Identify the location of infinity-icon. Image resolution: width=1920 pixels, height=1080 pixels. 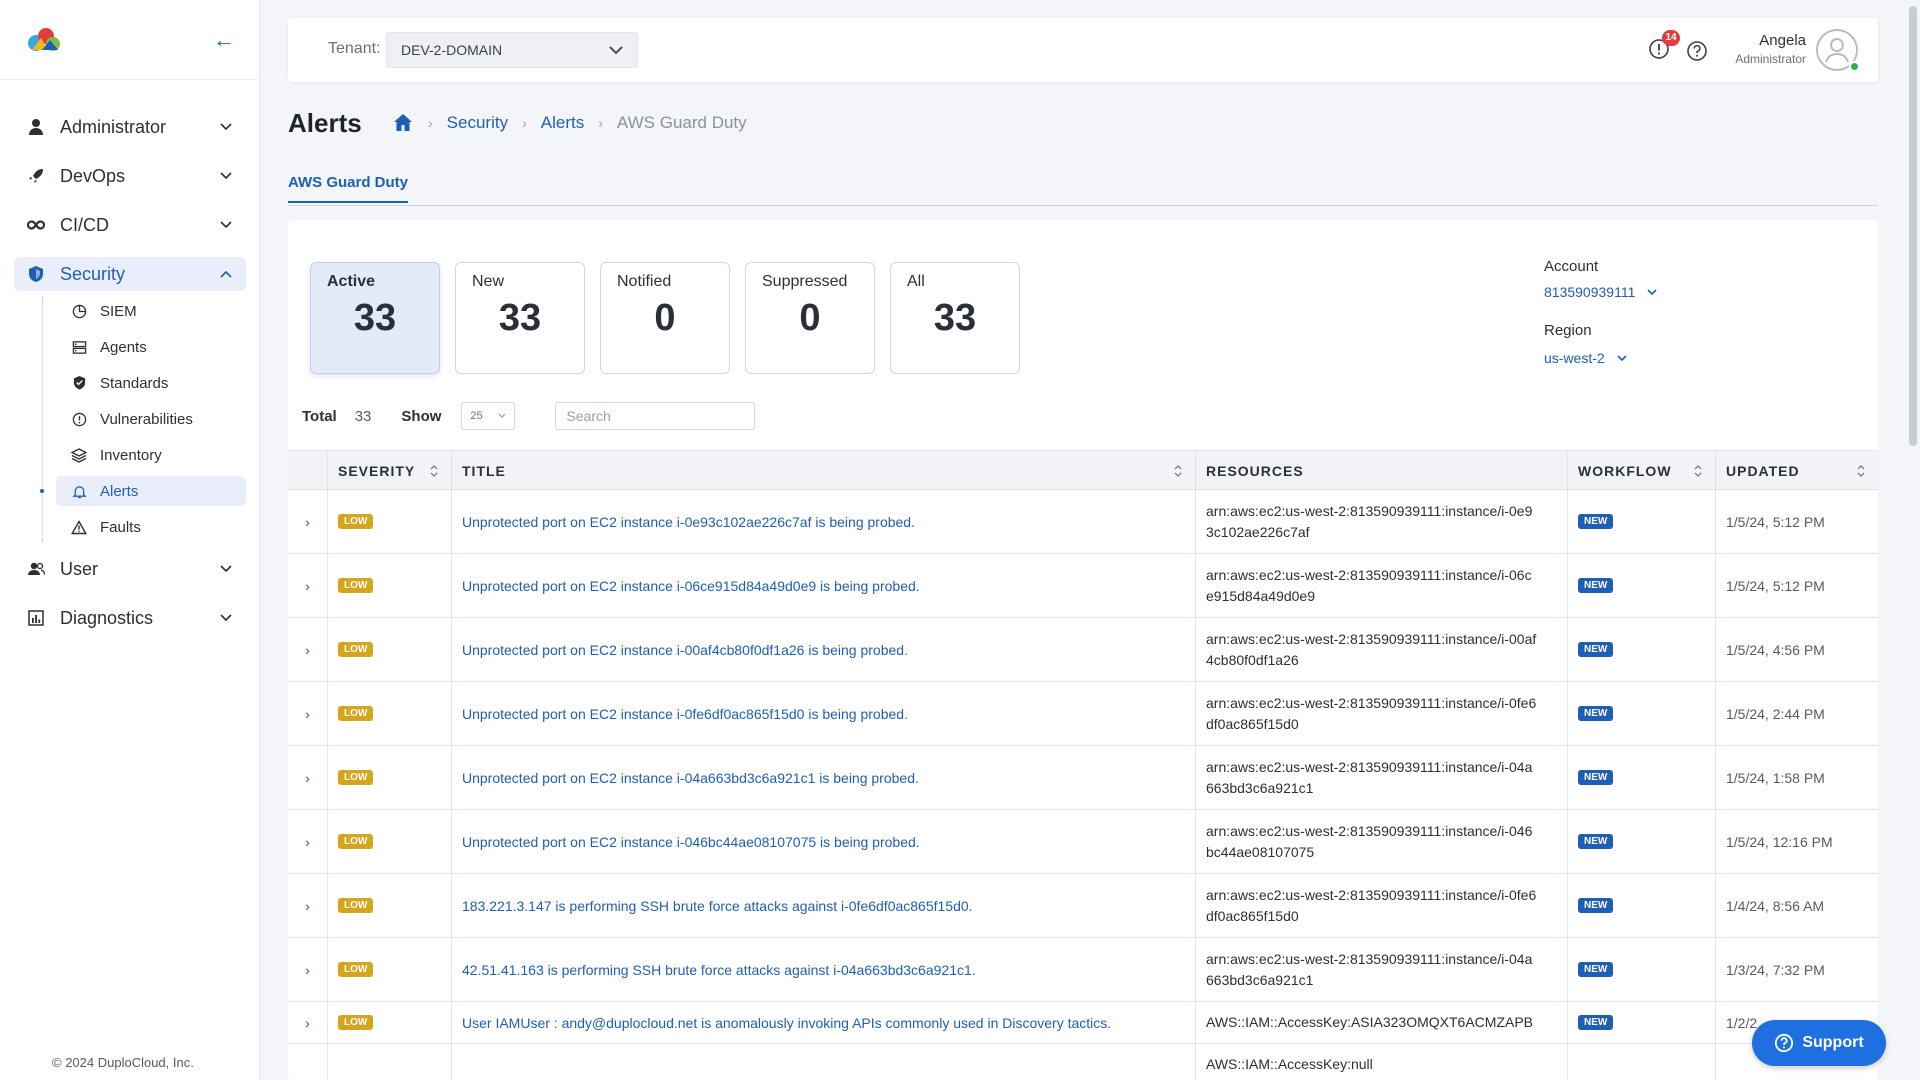
(36, 225).